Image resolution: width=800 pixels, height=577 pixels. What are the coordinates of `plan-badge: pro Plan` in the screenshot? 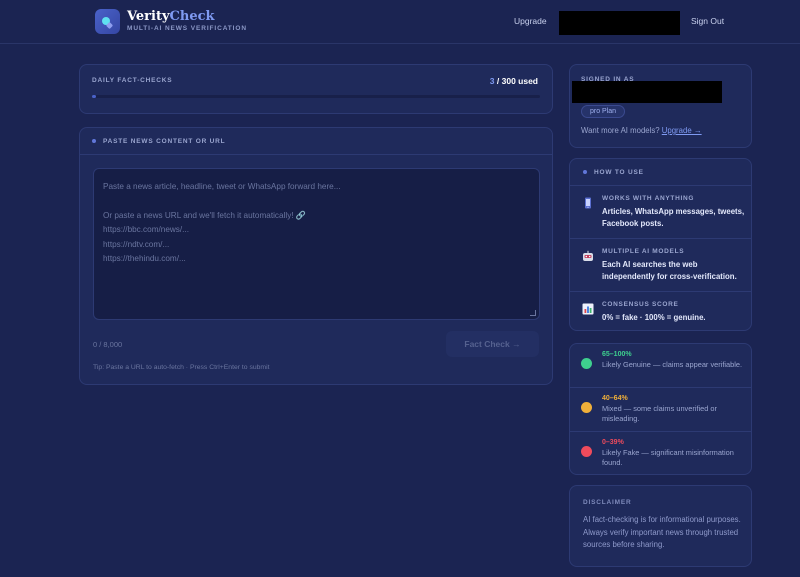 It's located at (603, 111).